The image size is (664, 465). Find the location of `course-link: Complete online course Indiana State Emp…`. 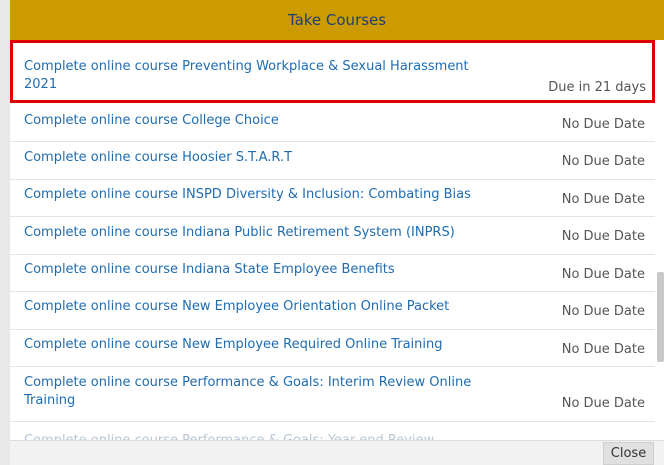

course-link: Complete online course Indiana State Emp… is located at coordinates (251, 270).